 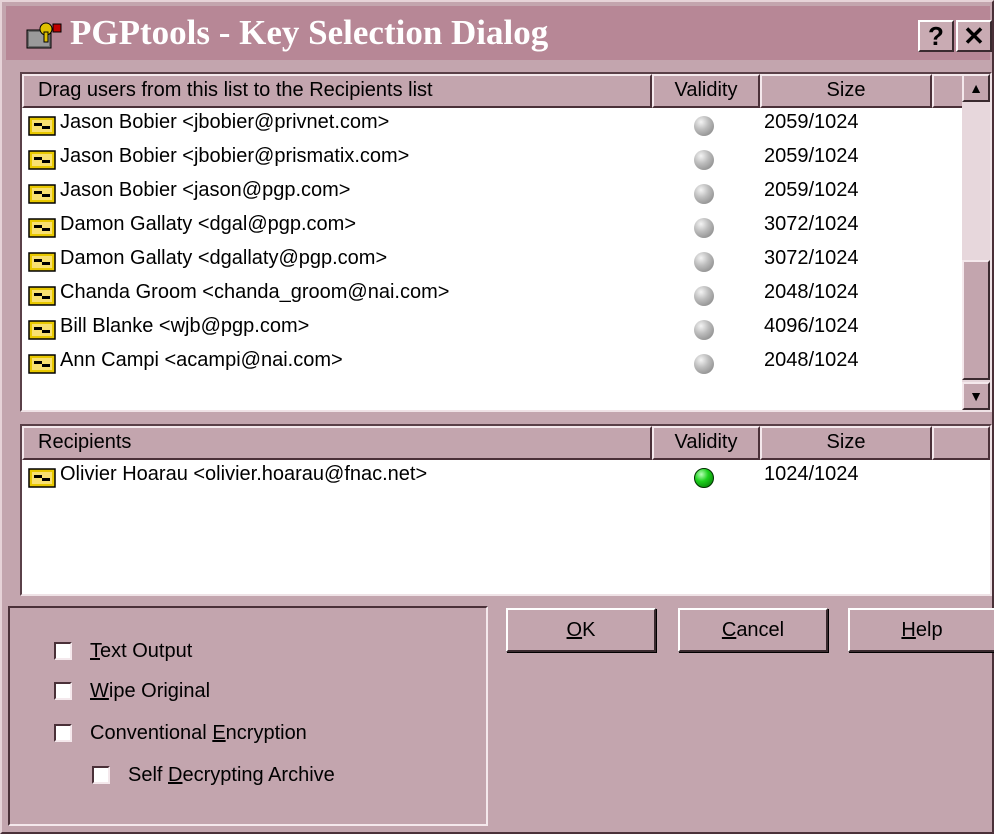 What do you see at coordinates (185, 326) in the screenshot?
I see `user-id: Bill Blanke <wjb@pgp.com>` at bounding box center [185, 326].